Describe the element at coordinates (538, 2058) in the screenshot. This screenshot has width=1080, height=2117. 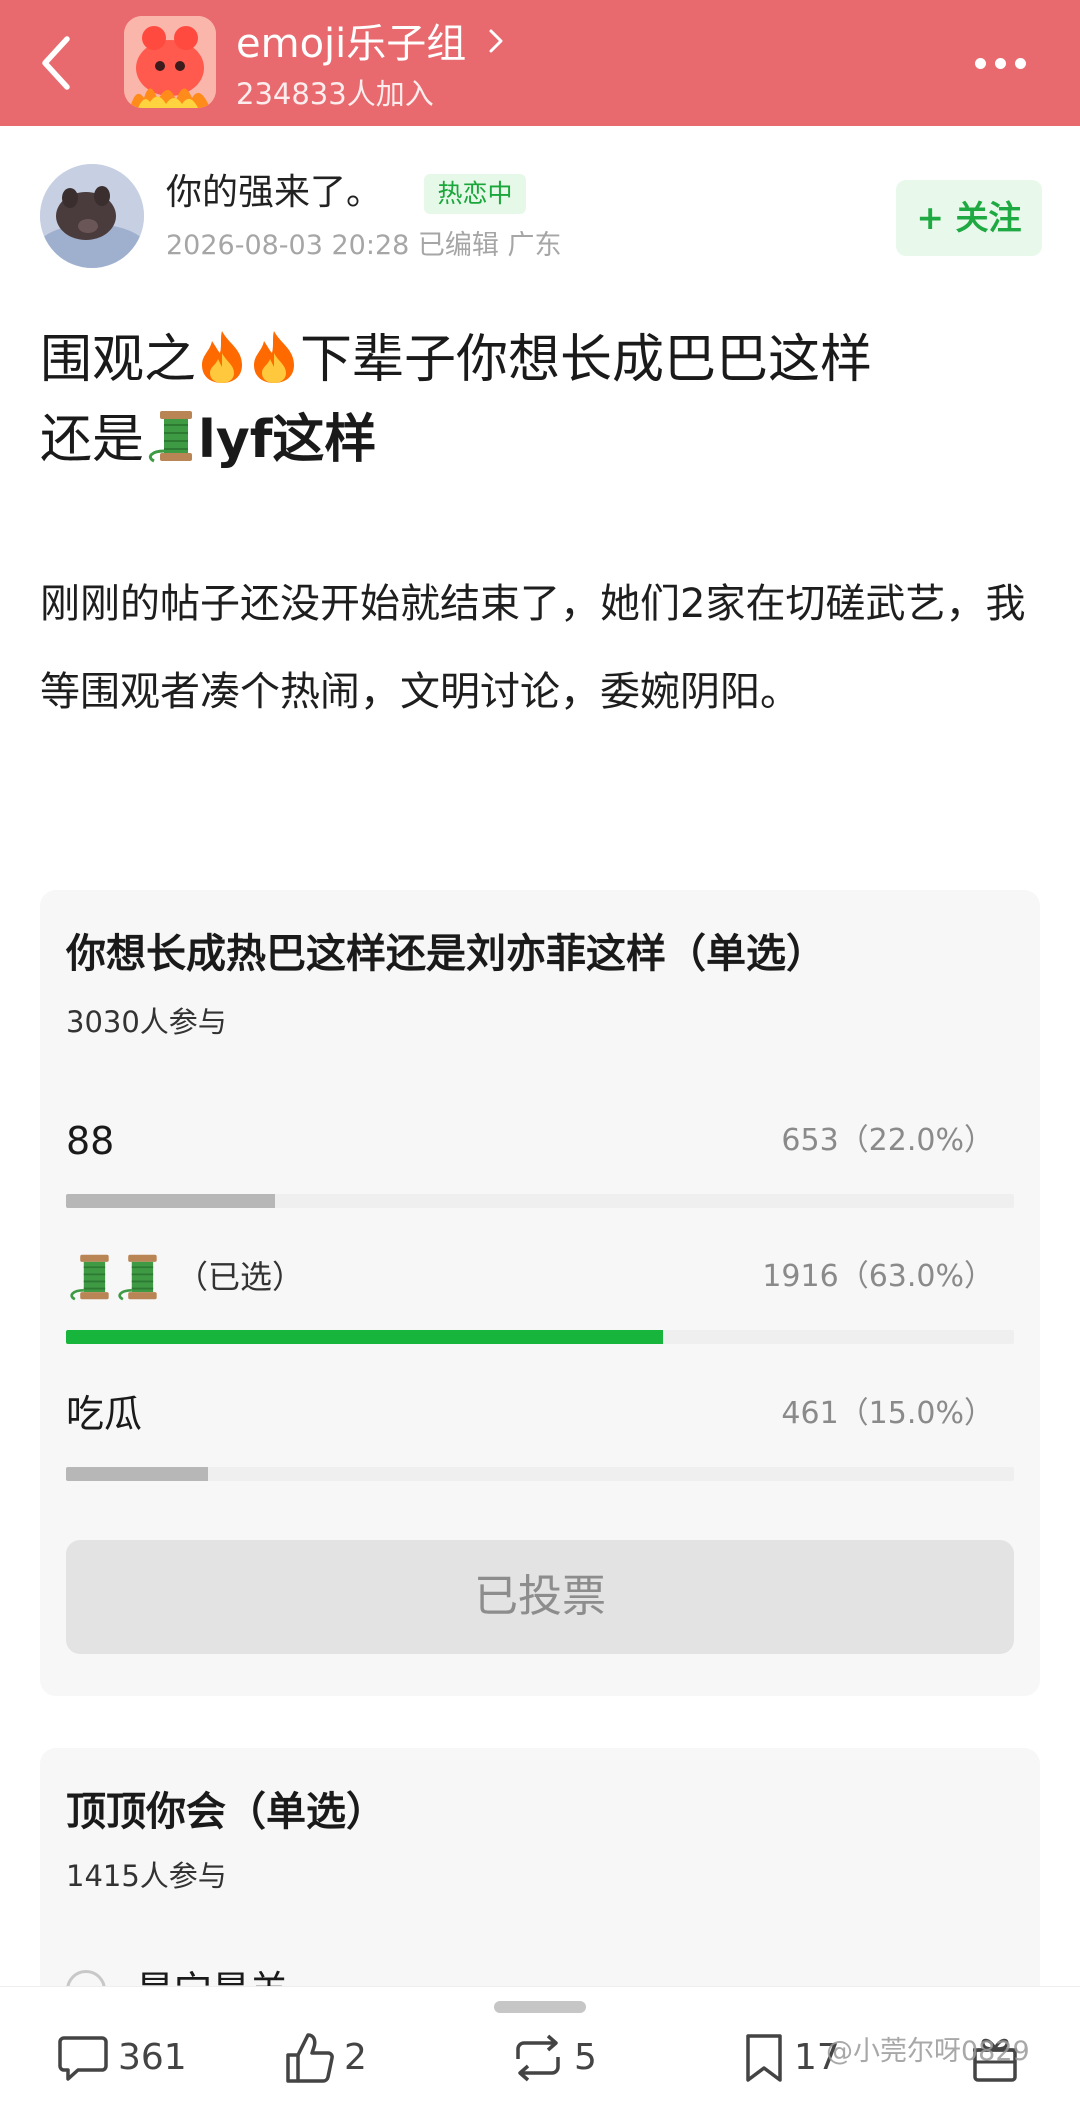
I see `repost-icon` at that location.